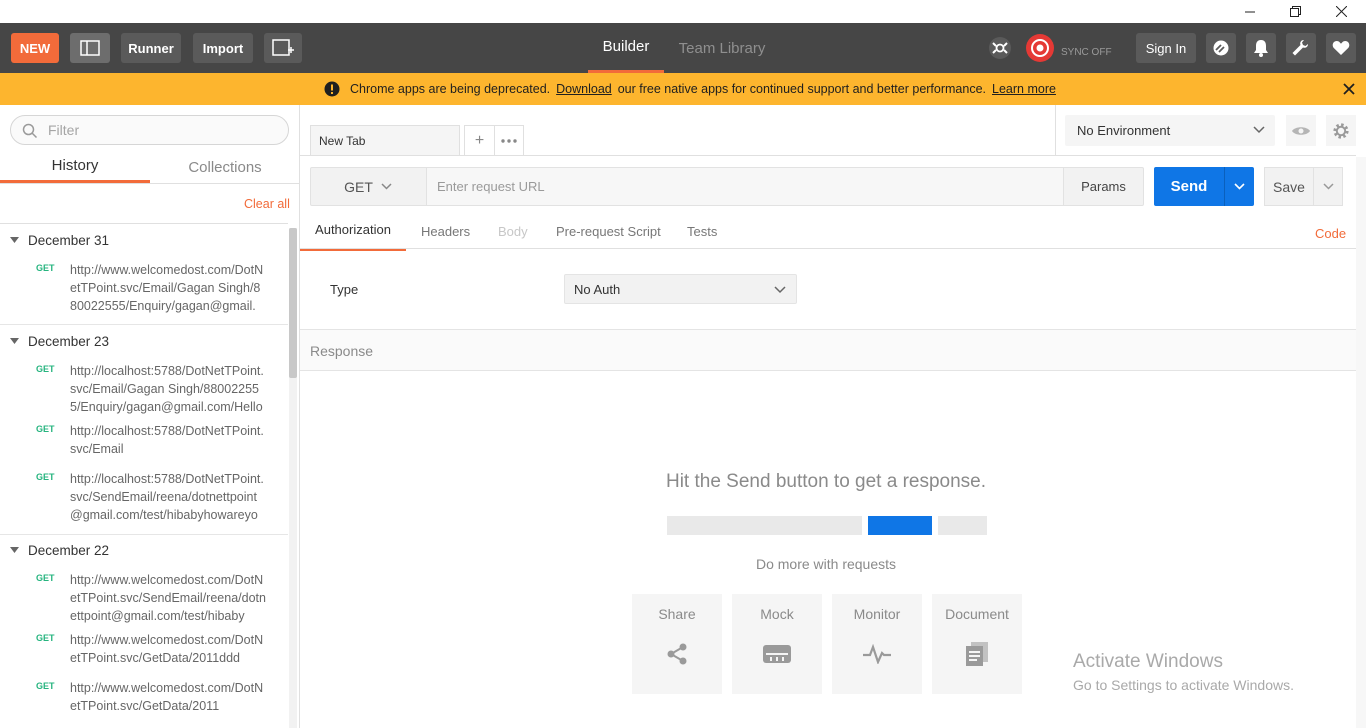  Describe the element at coordinates (1295, 11) in the screenshot. I see `restore-icon` at that location.